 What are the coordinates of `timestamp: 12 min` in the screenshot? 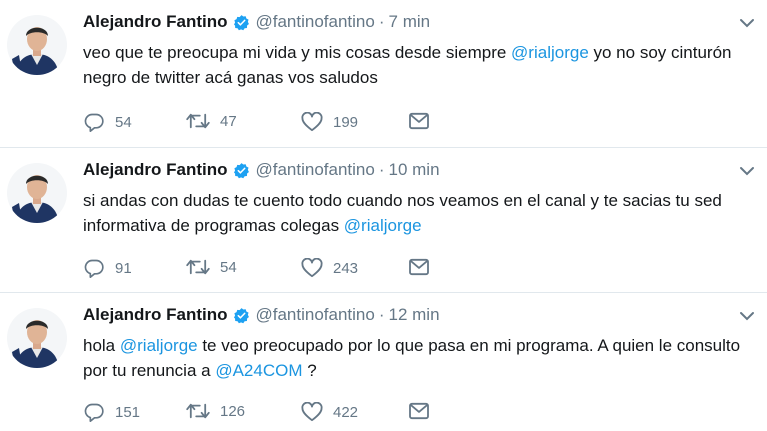 It's located at (414, 315).